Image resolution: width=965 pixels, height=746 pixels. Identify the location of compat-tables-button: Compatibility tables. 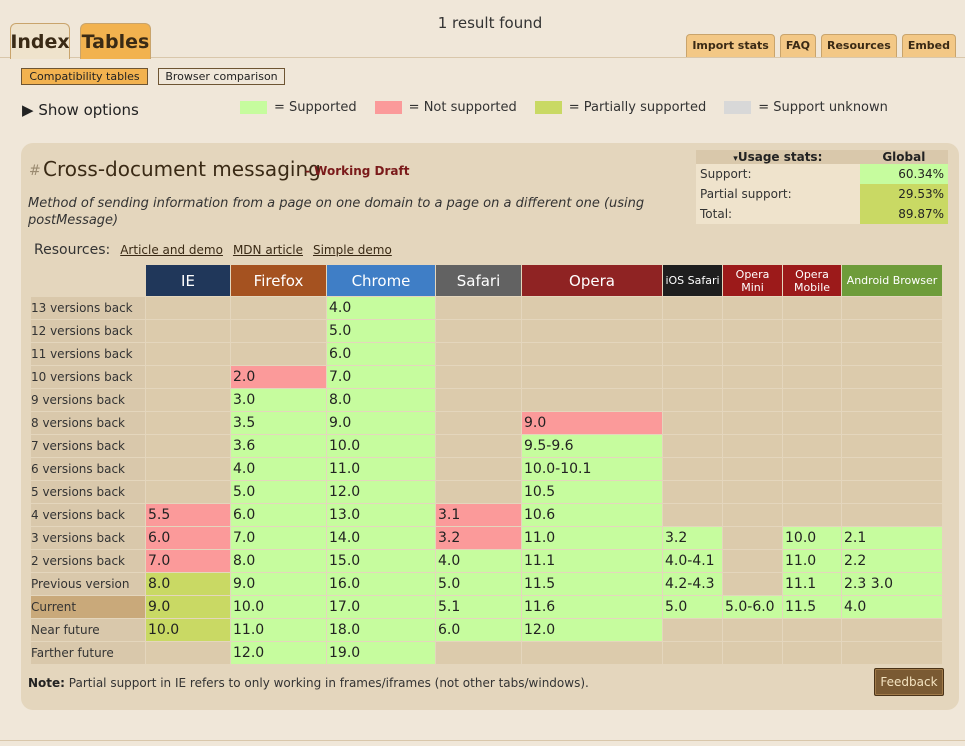
(84, 76).